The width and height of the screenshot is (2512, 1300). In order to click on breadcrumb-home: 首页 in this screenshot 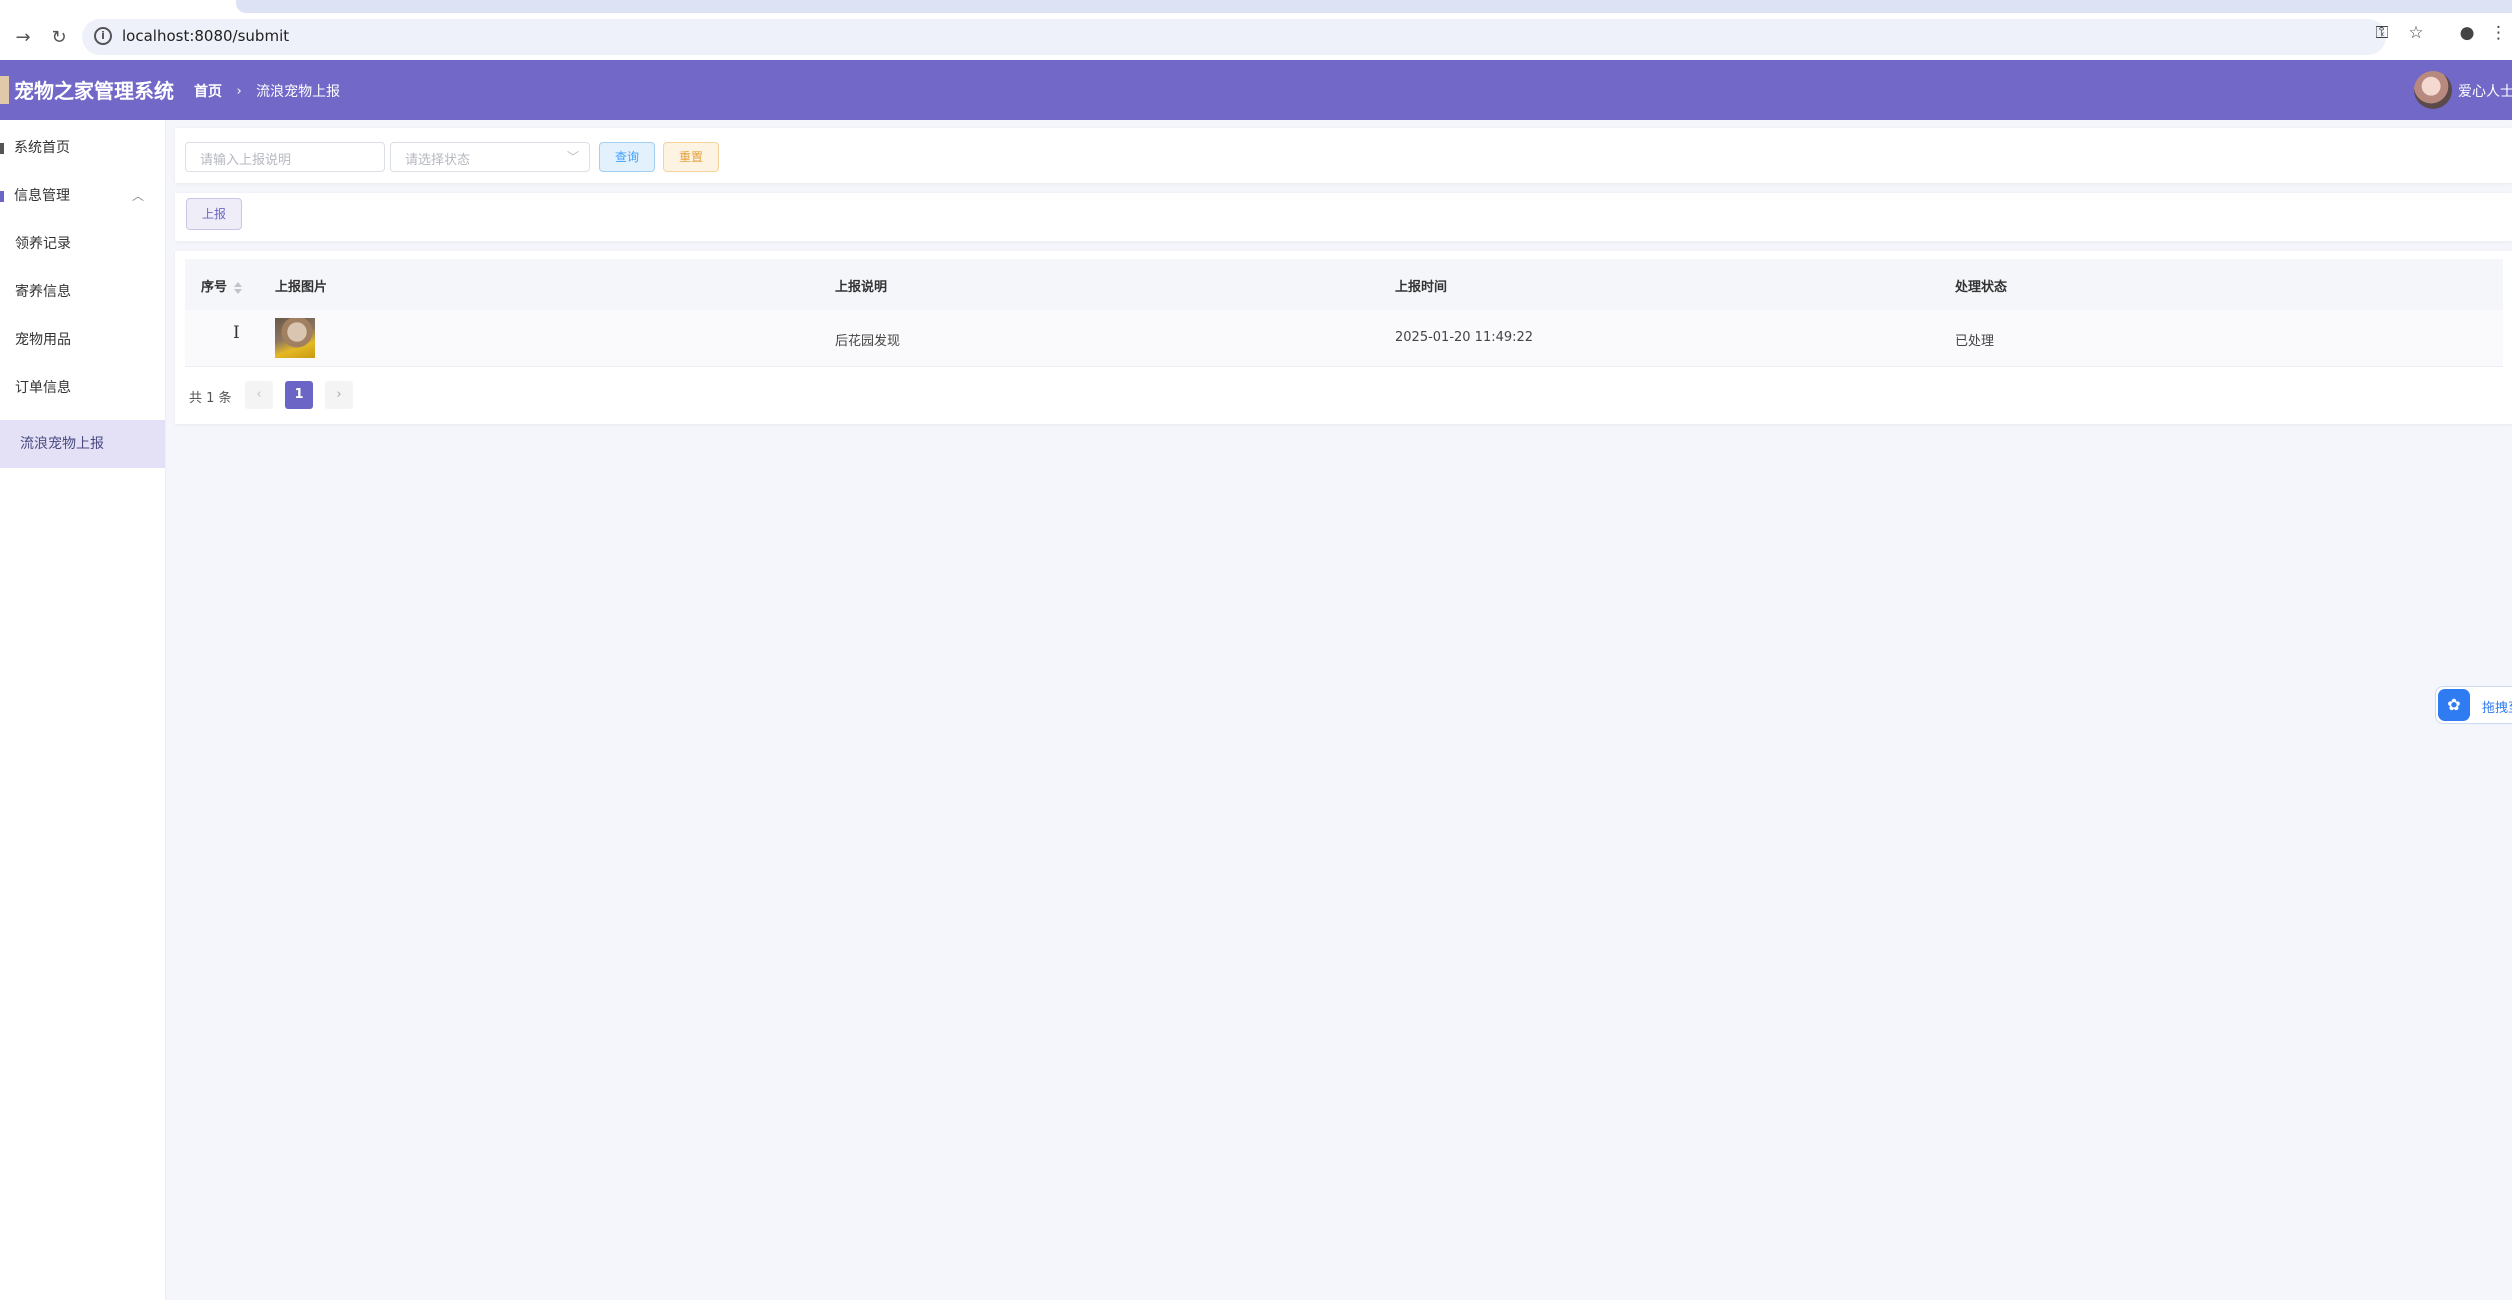, I will do `click(208, 91)`.